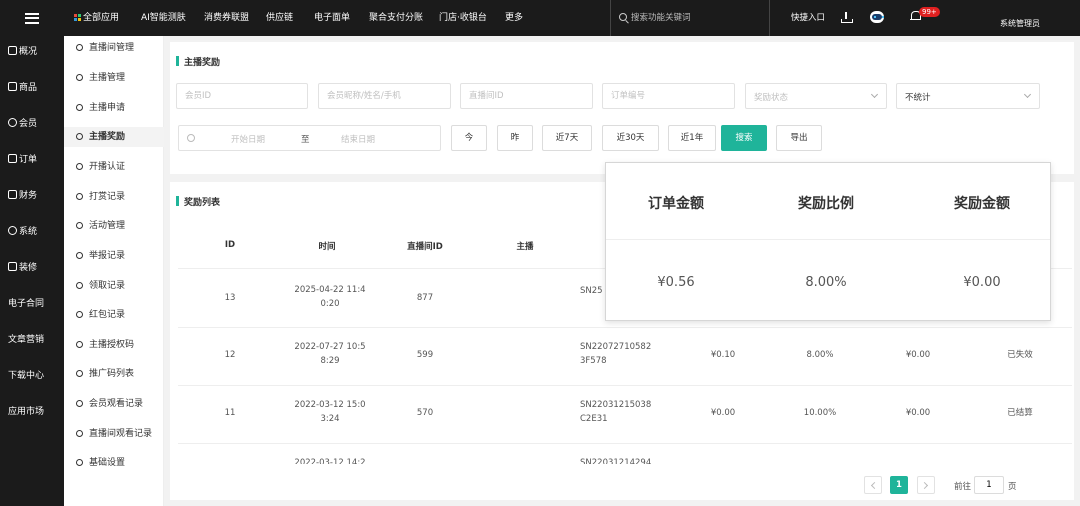  What do you see at coordinates (163, 18) in the screenshot?
I see `nav-ai-skin: AI智能测肤` at bounding box center [163, 18].